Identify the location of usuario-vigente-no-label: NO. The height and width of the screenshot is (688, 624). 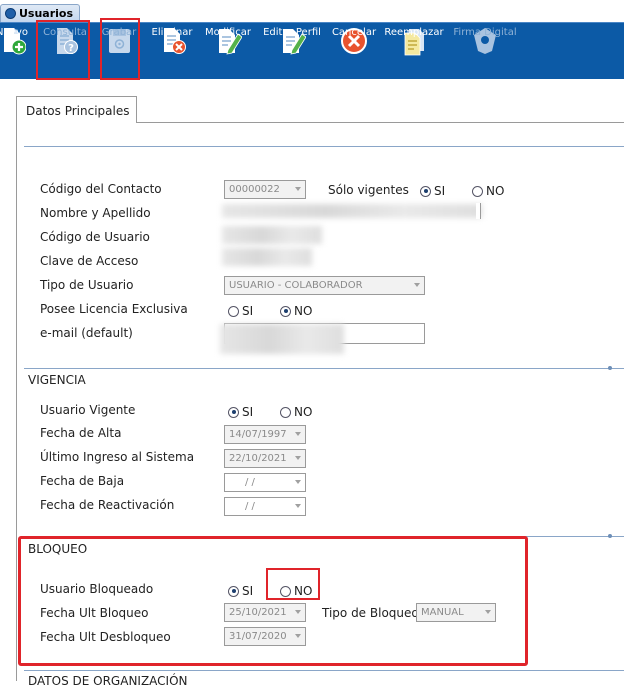
(303, 412).